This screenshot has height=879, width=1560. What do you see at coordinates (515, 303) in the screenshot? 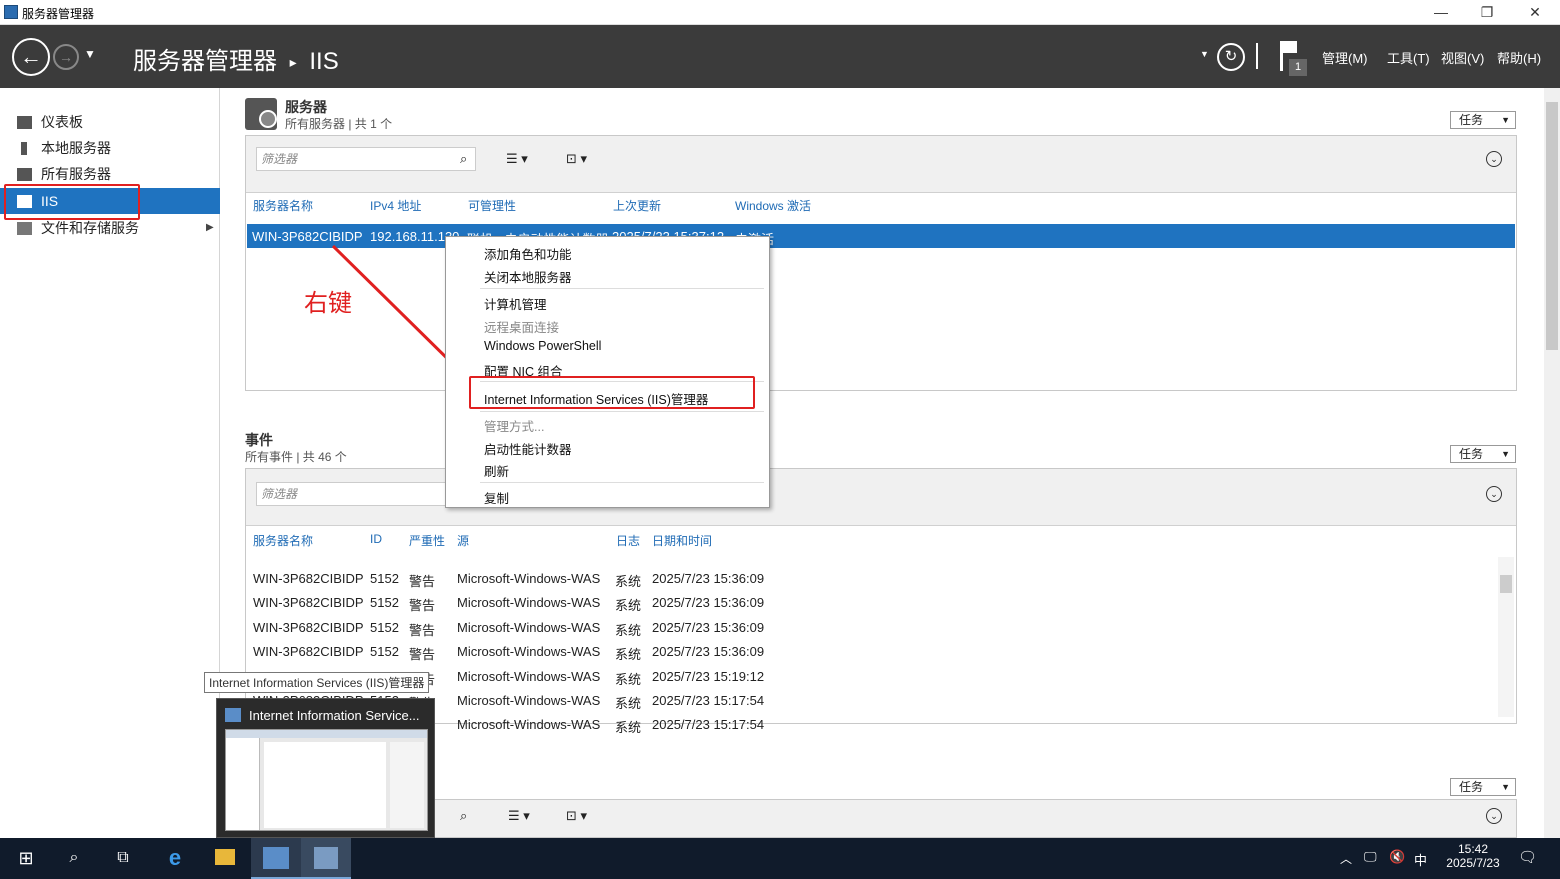
I see `menu-item-computer-management: 计算机管理` at bounding box center [515, 303].